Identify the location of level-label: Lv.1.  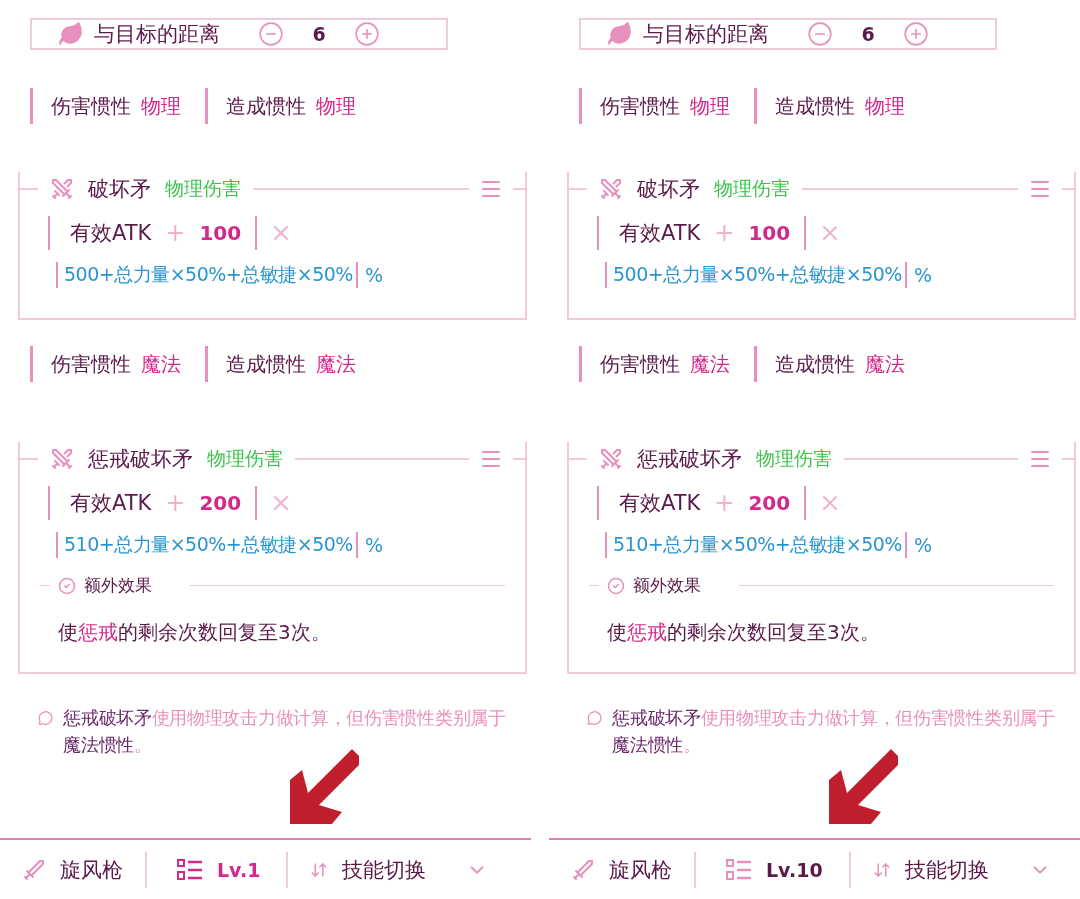
(239, 870).